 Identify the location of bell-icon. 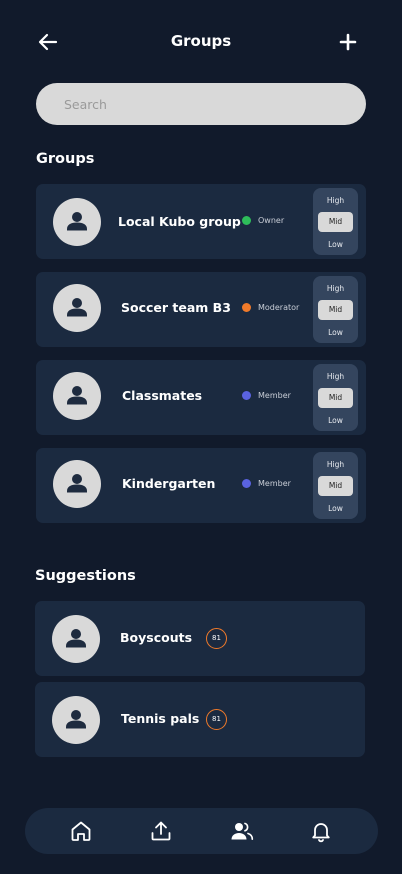
(321, 833).